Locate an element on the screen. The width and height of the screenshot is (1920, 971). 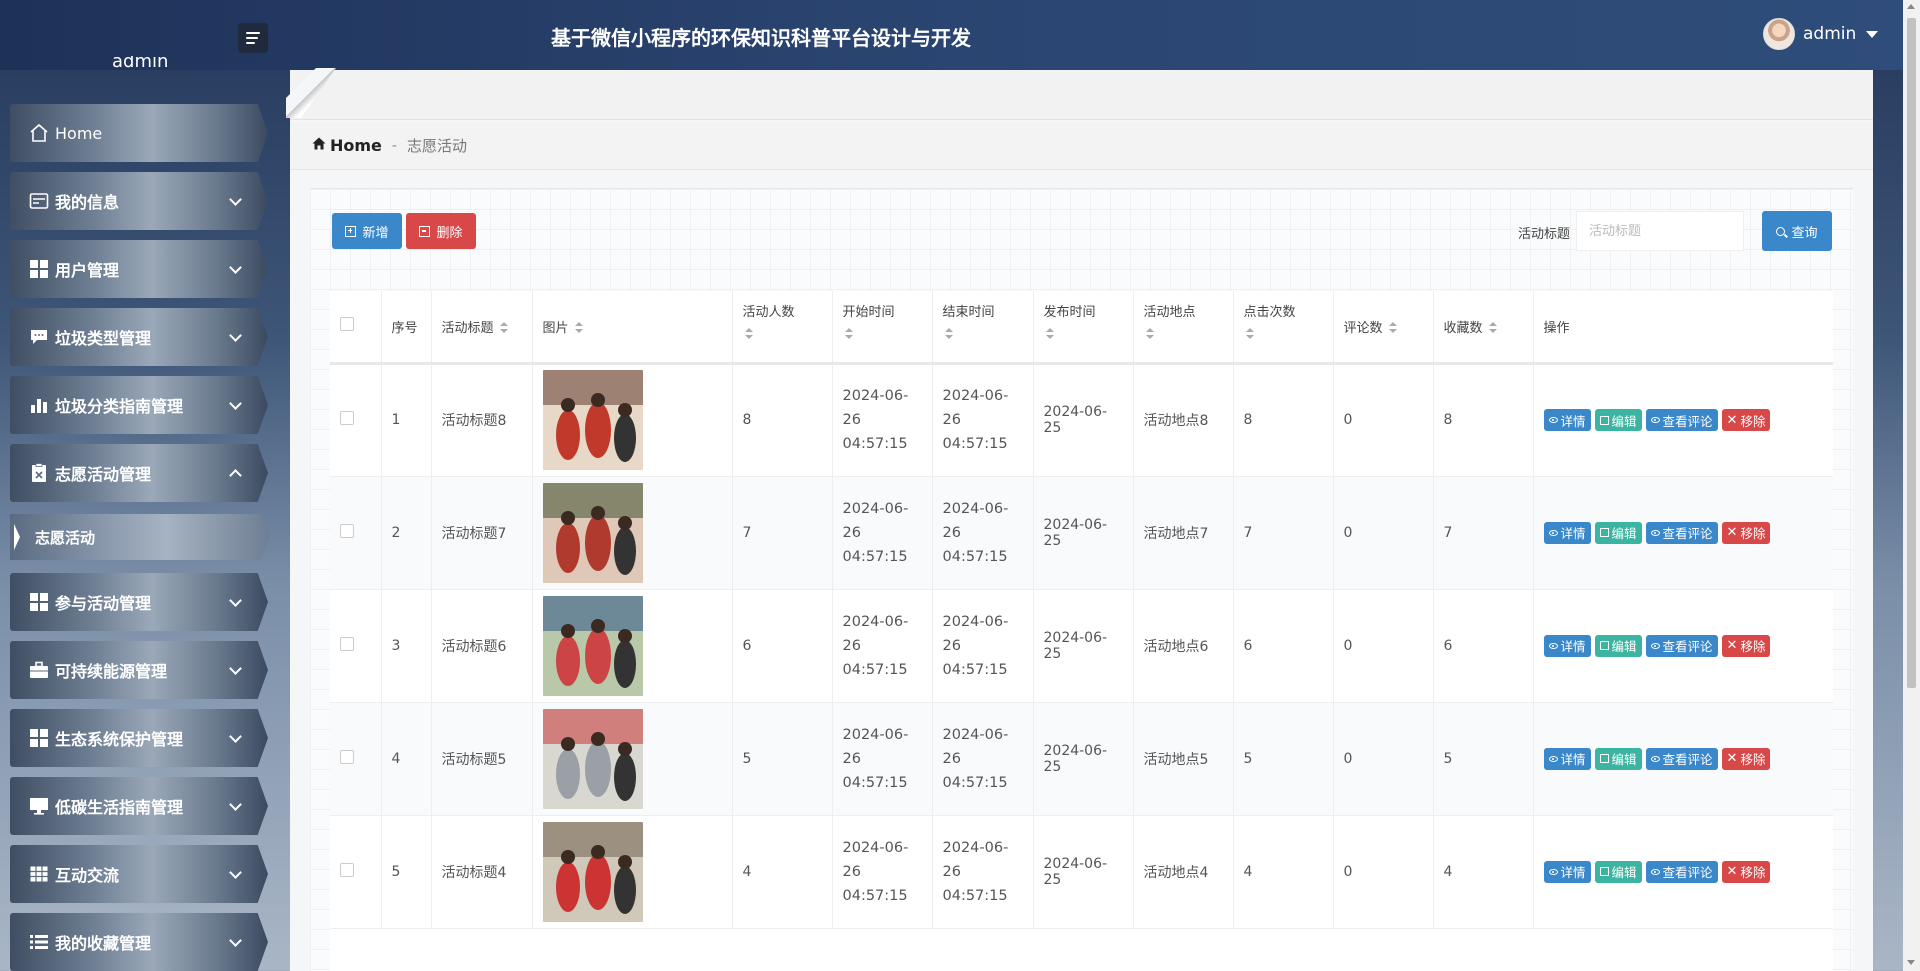
scroll-down-icon is located at coordinates (1911, 962).